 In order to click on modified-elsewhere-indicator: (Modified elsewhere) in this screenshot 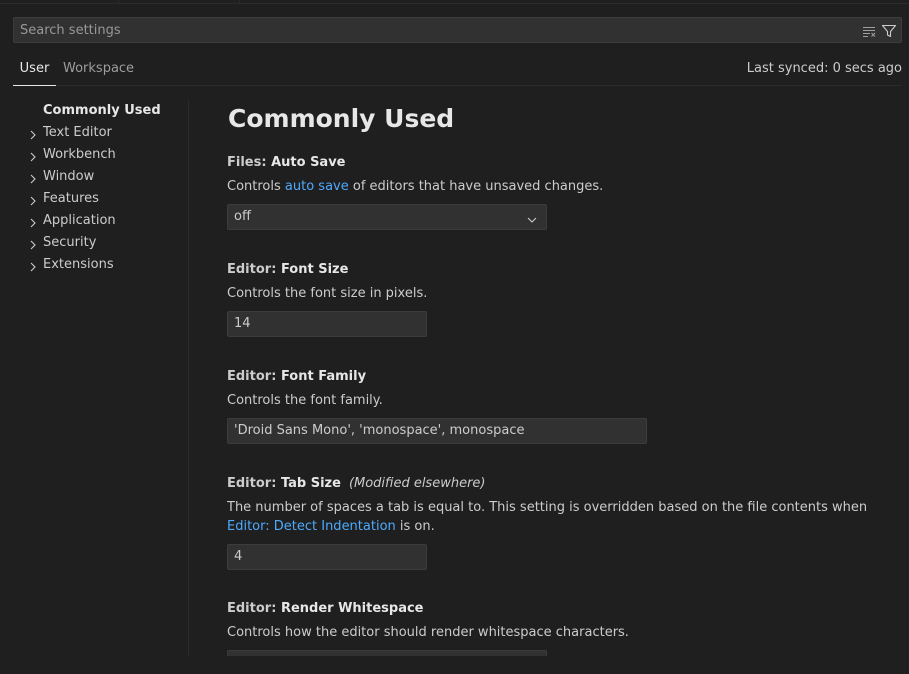, I will do `click(417, 483)`.